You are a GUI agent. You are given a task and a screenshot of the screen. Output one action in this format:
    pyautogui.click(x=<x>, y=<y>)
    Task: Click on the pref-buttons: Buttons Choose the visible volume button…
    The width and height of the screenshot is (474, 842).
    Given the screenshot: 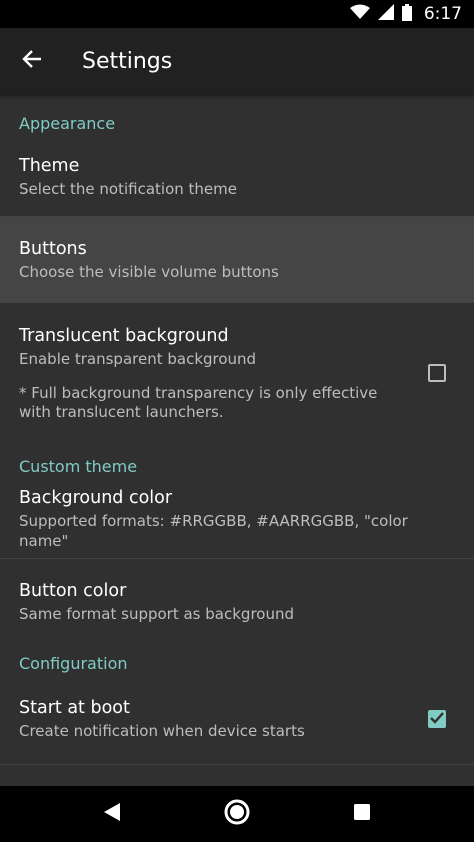 What is the action you would take?
    pyautogui.click(x=237, y=260)
    